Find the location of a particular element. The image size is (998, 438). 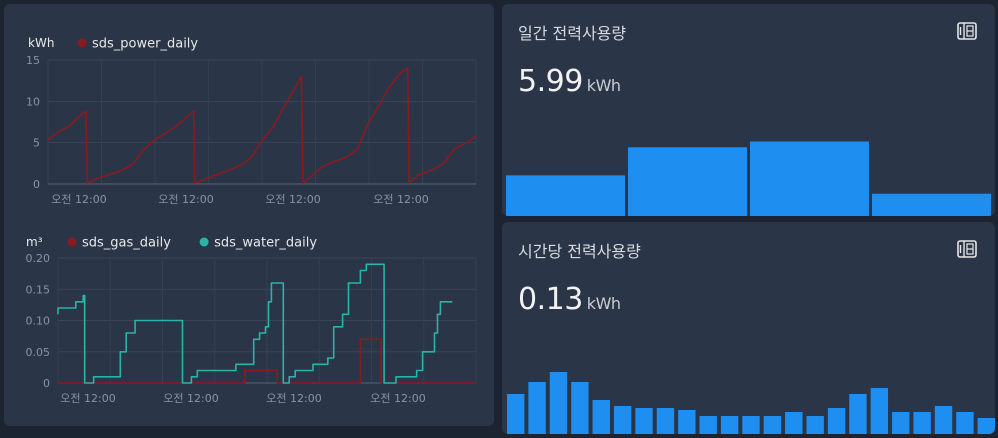

series-line-sds_water_daily is located at coordinates (255, 323).